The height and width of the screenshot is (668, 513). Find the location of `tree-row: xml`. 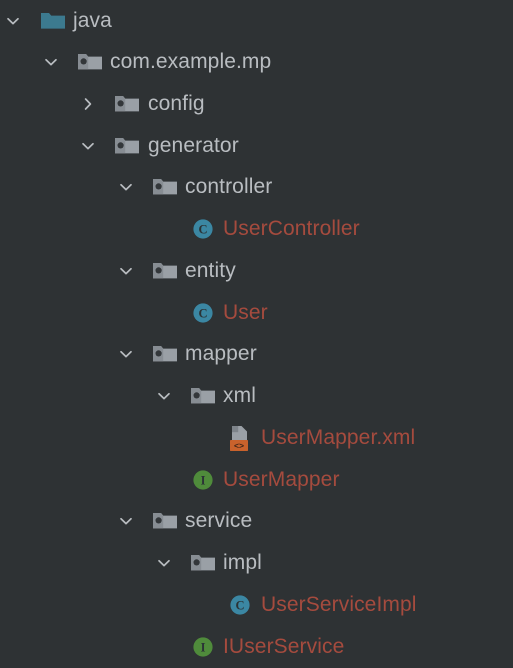

tree-row: xml is located at coordinates (256, 396).